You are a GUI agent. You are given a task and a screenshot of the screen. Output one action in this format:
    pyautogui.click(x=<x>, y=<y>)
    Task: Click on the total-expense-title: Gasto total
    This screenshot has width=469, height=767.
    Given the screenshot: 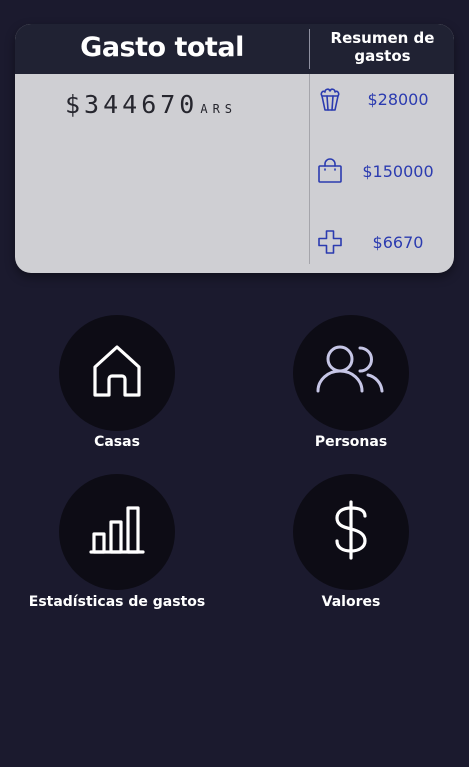 What is the action you would take?
    pyautogui.click(x=162, y=47)
    